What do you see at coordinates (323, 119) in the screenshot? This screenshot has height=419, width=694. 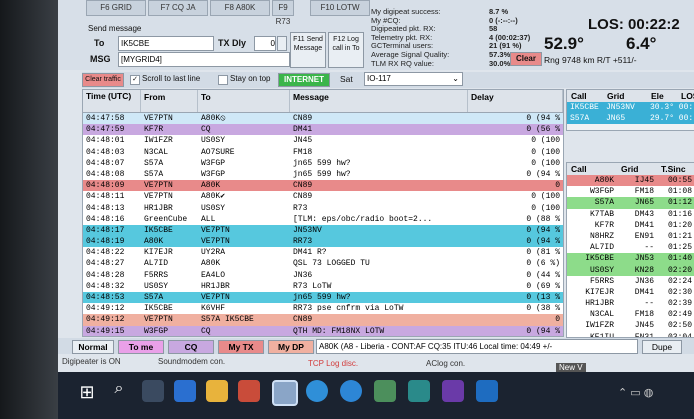 I see `table-row: 04:47:58 VE7PTN A80K⦸ CN89 0 (94 %` at bounding box center [323, 119].